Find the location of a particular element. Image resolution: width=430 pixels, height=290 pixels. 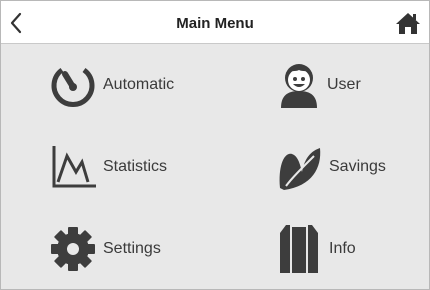

home-button is located at coordinates (408, 23).